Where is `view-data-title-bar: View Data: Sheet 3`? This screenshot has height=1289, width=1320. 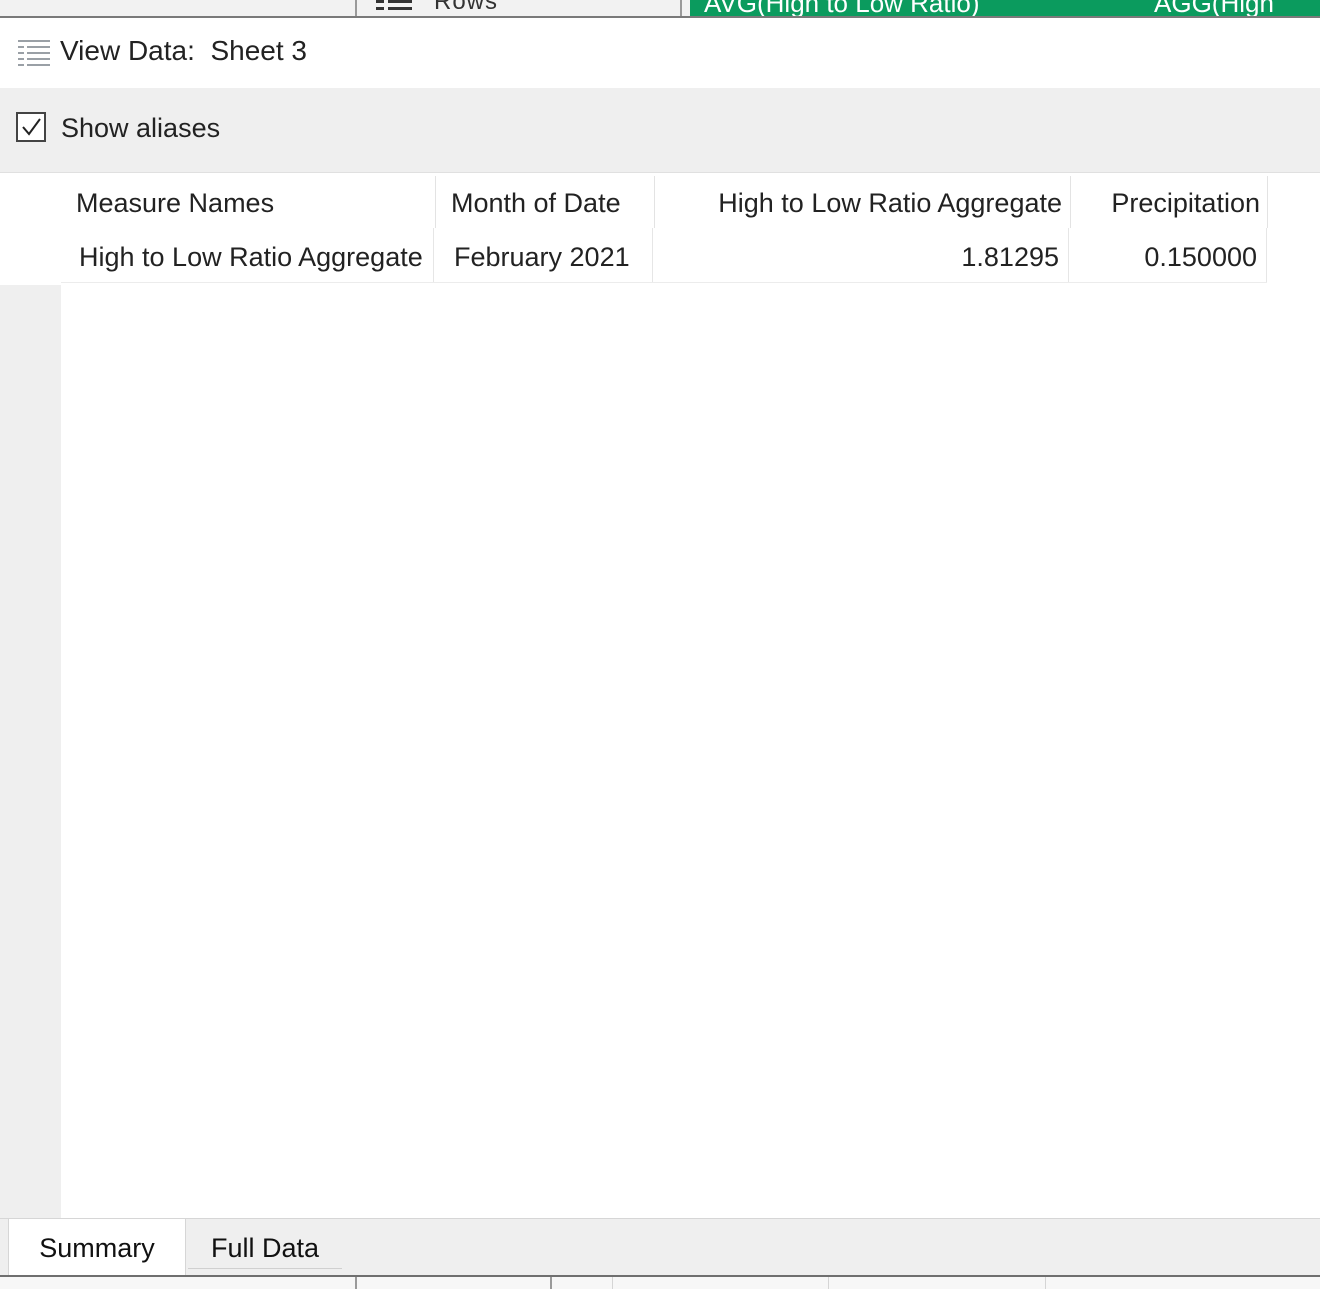
view-data-title-bar: View Data: Sheet 3 is located at coordinates (660, 53).